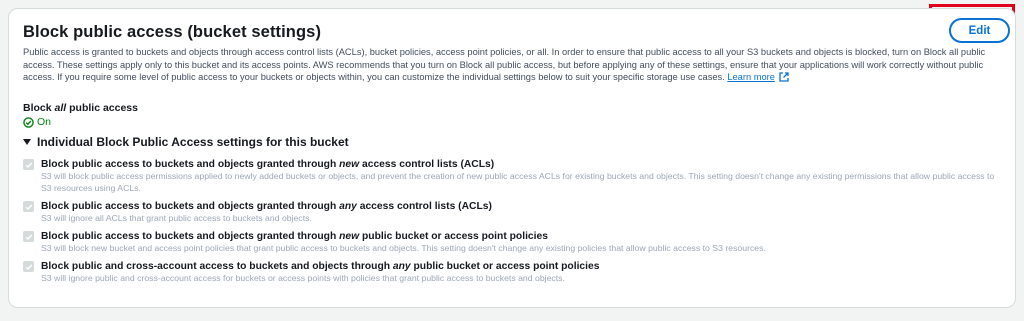 The height and width of the screenshot is (321, 1024). I want to click on edit-button: Edit, so click(979, 30).